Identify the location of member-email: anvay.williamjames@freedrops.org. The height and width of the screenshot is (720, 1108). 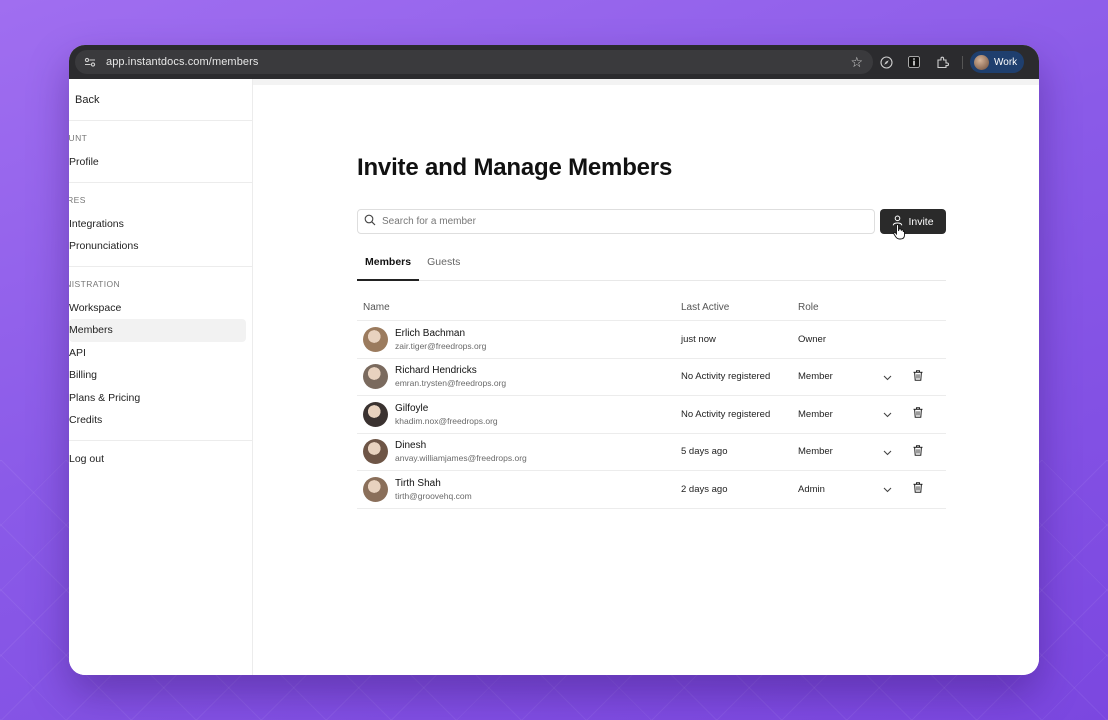
(461, 458).